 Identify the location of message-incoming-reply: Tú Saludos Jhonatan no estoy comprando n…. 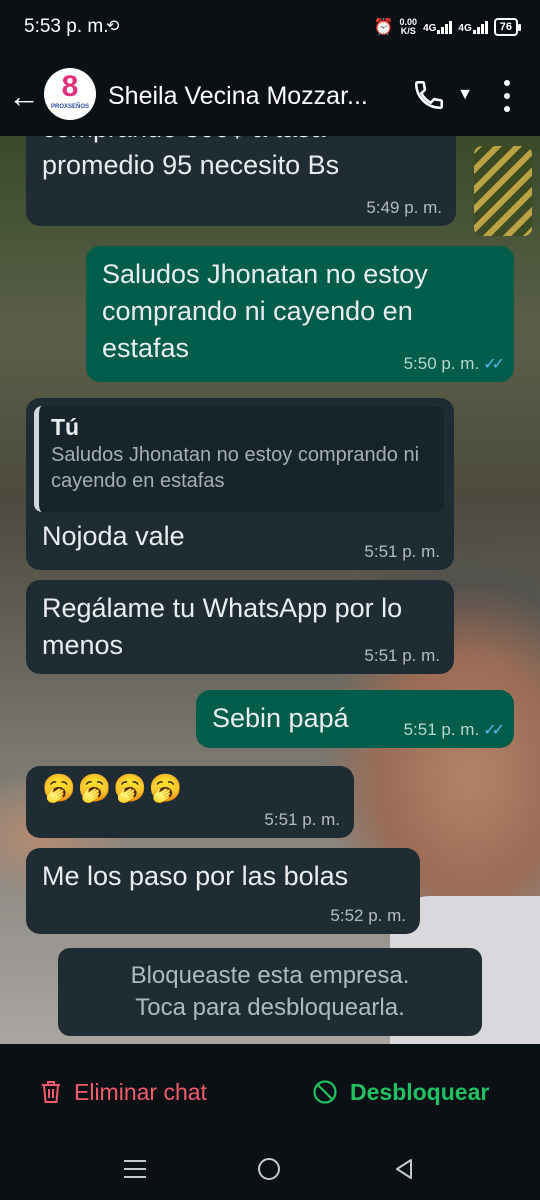
(240, 484).